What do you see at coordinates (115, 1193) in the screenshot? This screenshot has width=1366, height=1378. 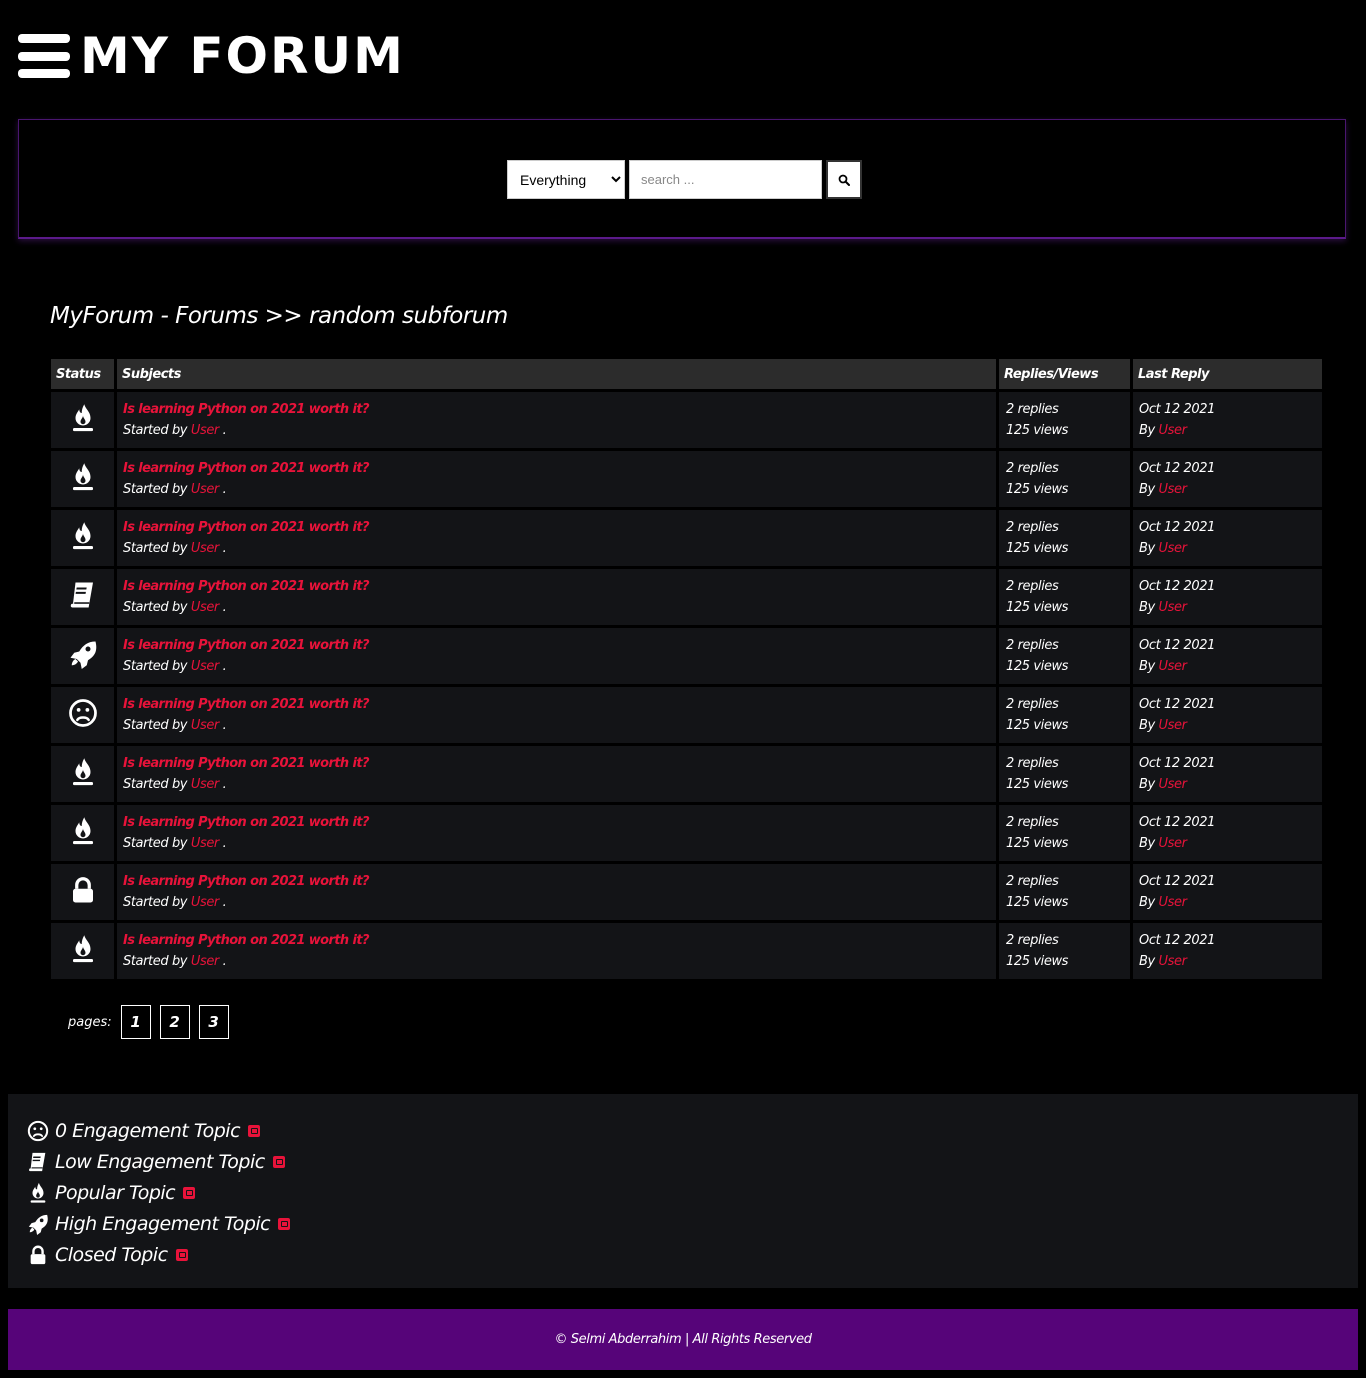 I see `legend-label: Popular Topic` at bounding box center [115, 1193].